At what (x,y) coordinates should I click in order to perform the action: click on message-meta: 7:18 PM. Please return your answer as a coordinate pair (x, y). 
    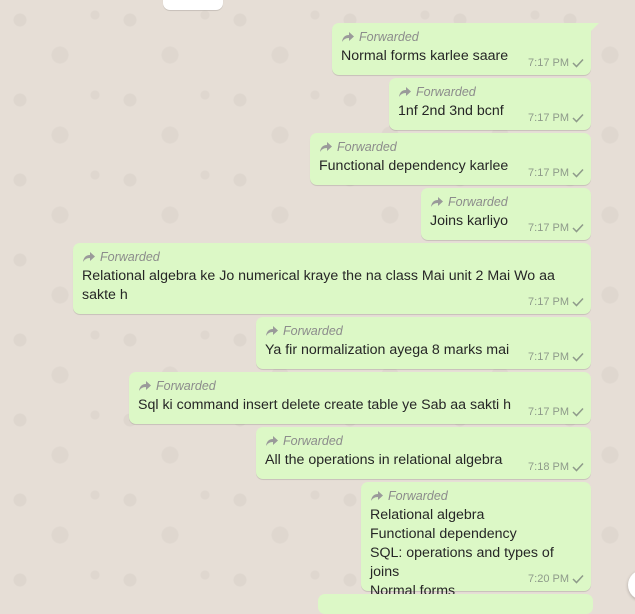
    Looking at the image, I should click on (556, 467).